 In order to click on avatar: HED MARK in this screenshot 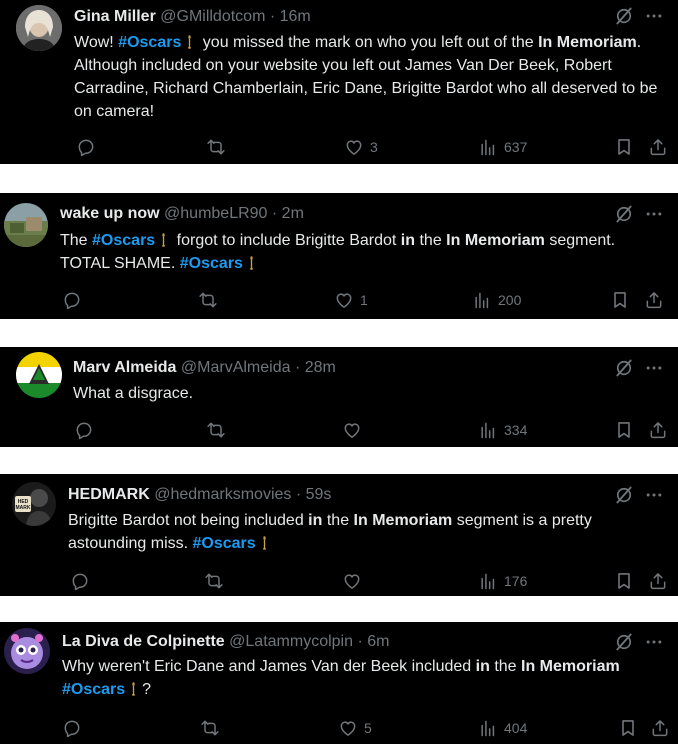, I will do `click(34, 504)`.